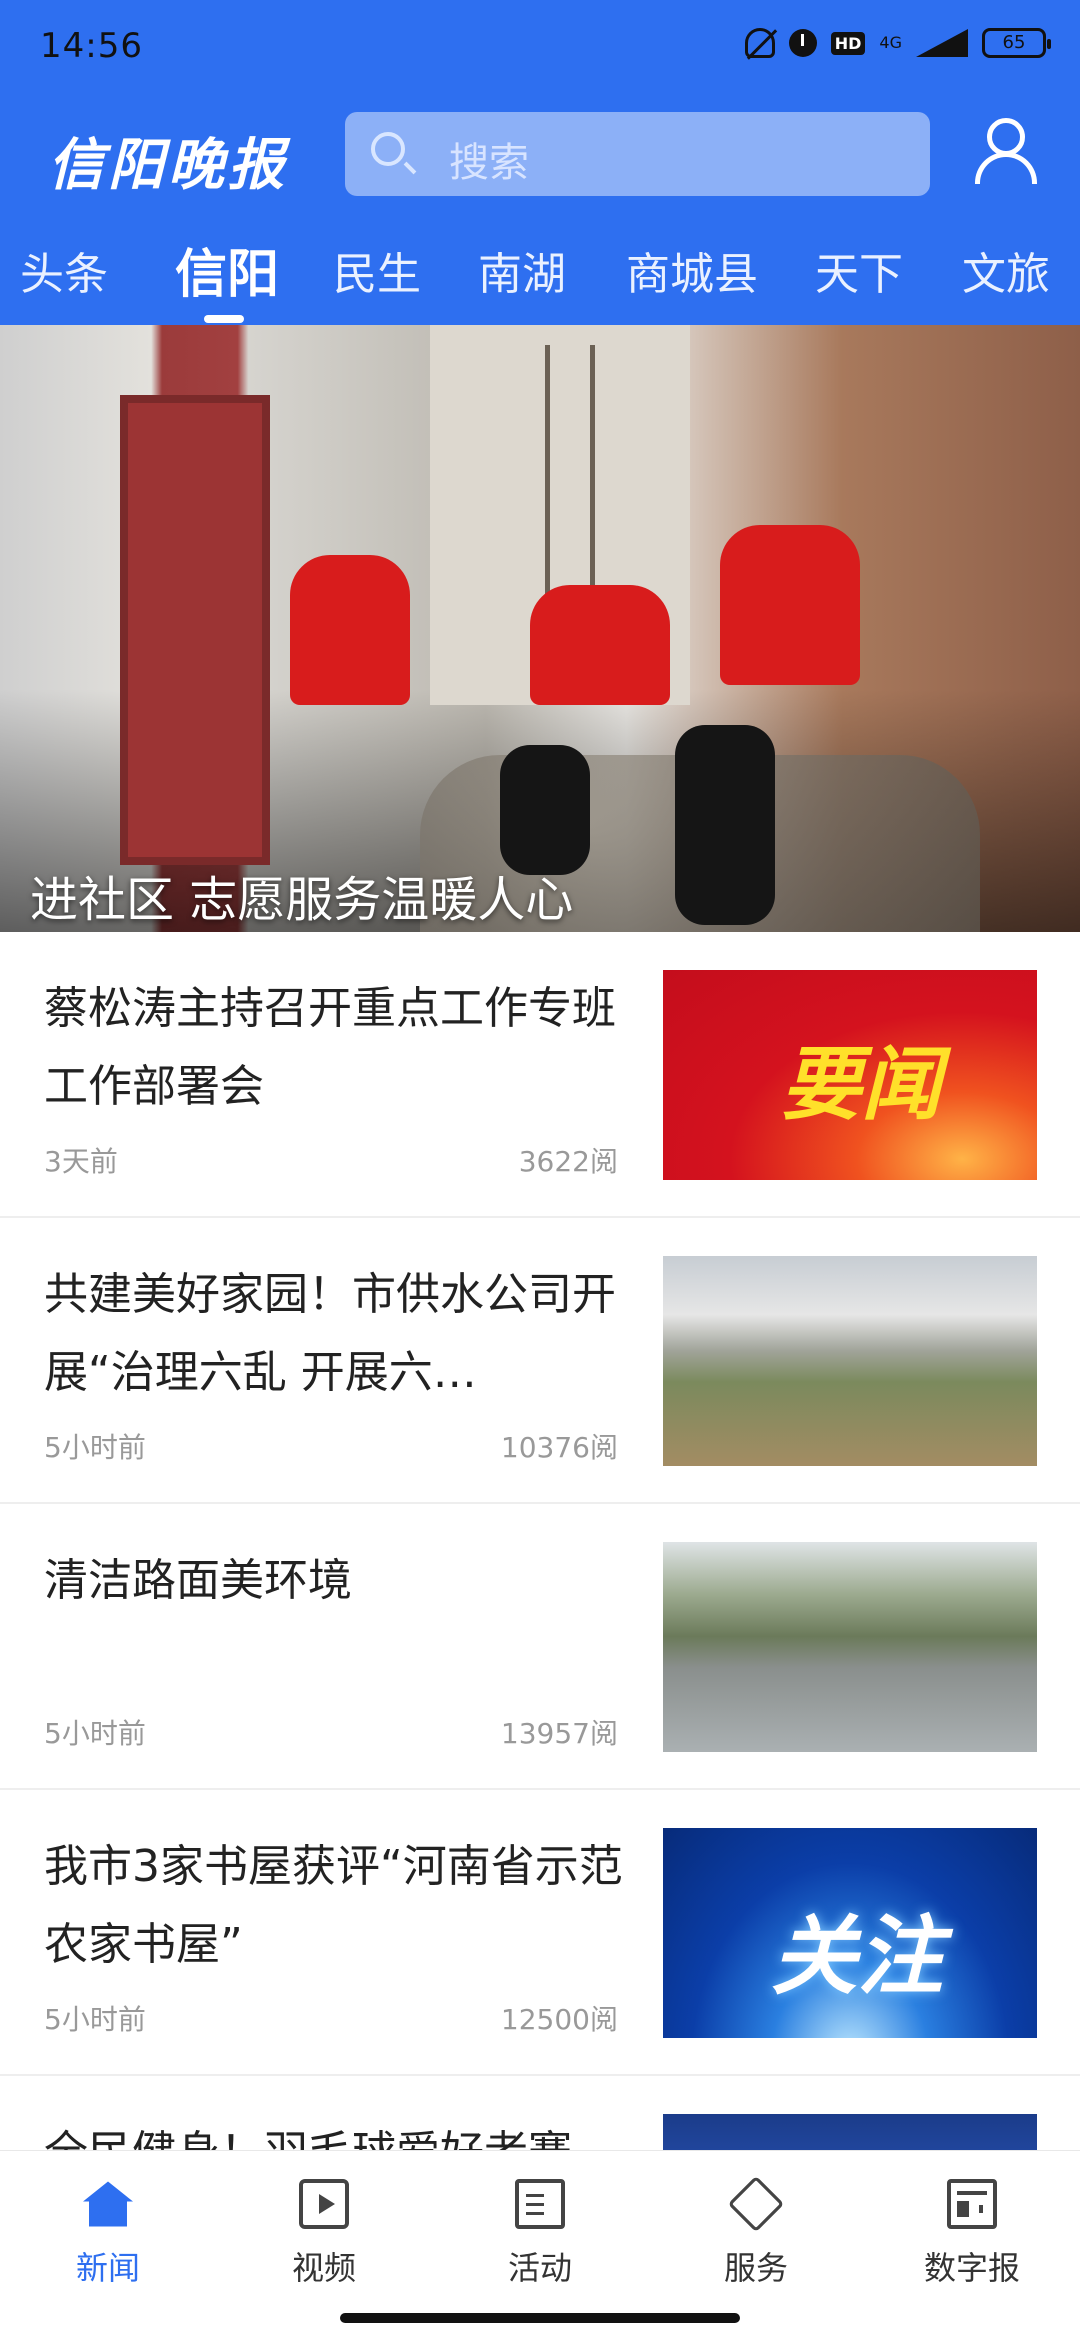 Image resolution: width=1080 pixels, height=2341 pixels. What do you see at coordinates (227, 269) in the screenshot?
I see `tab-xinyang: 信阳` at bounding box center [227, 269].